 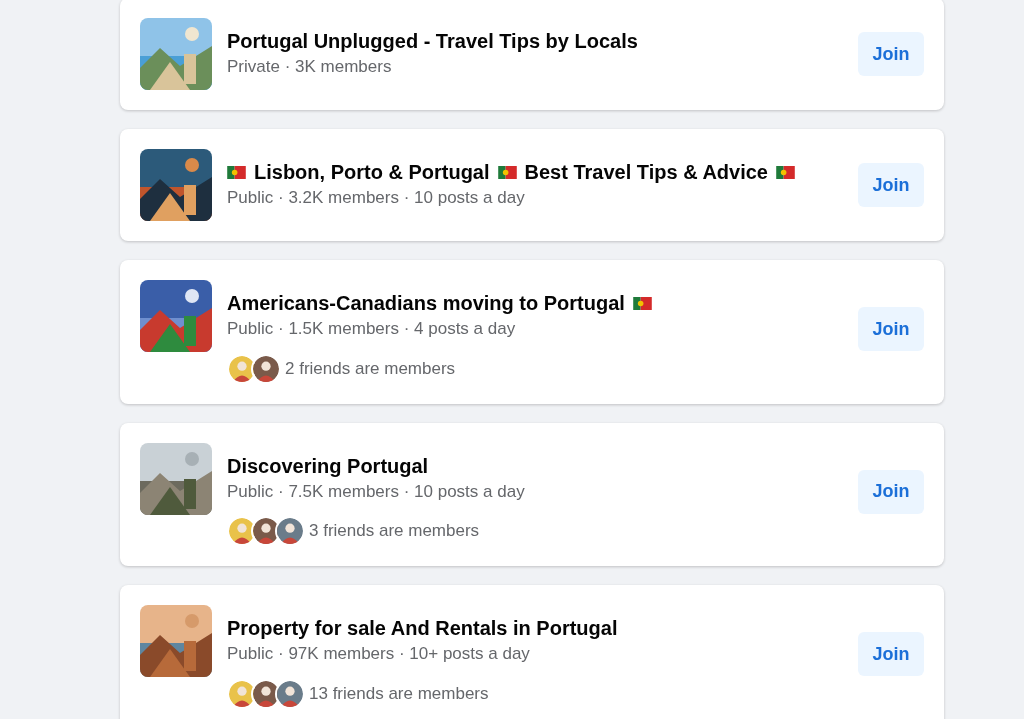 What do you see at coordinates (379, 654) in the screenshot?
I see `group-meta: Public · 97K members · 10+ posts a day` at bounding box center [379, 654].